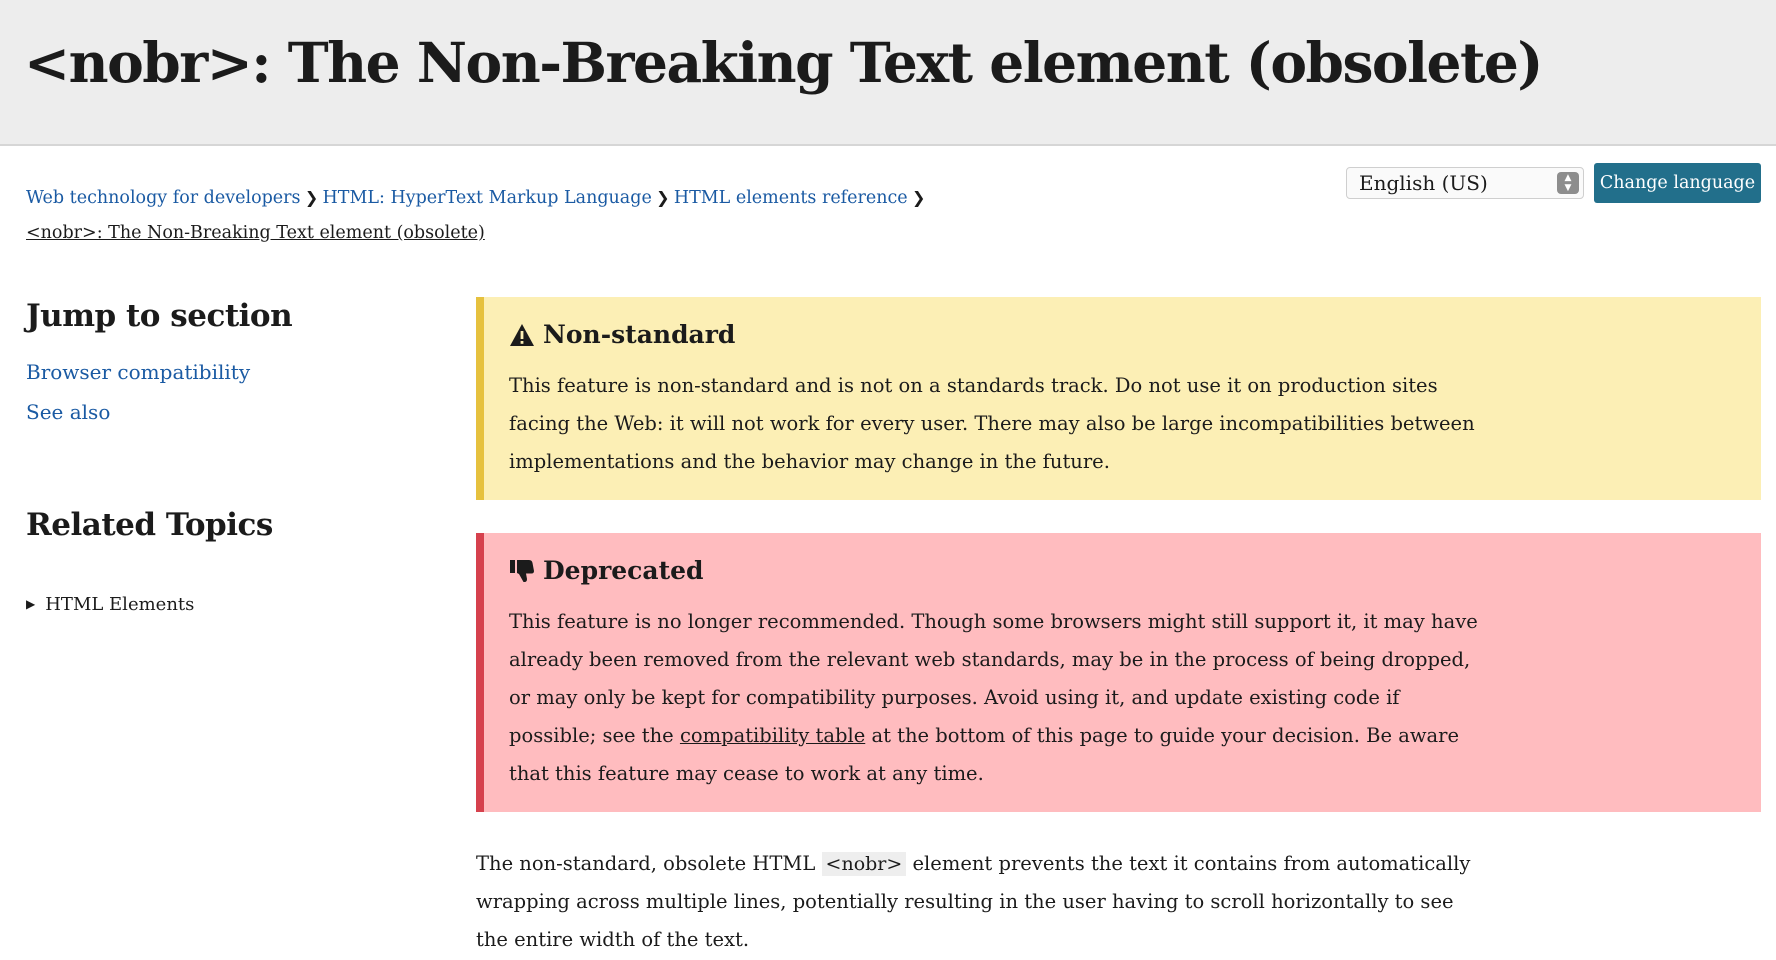 Image resolution: width=1776 pixels, height=960 pixels. I want to click on intro-text: The non-standard, obsolete HTML, so click(646, 863).